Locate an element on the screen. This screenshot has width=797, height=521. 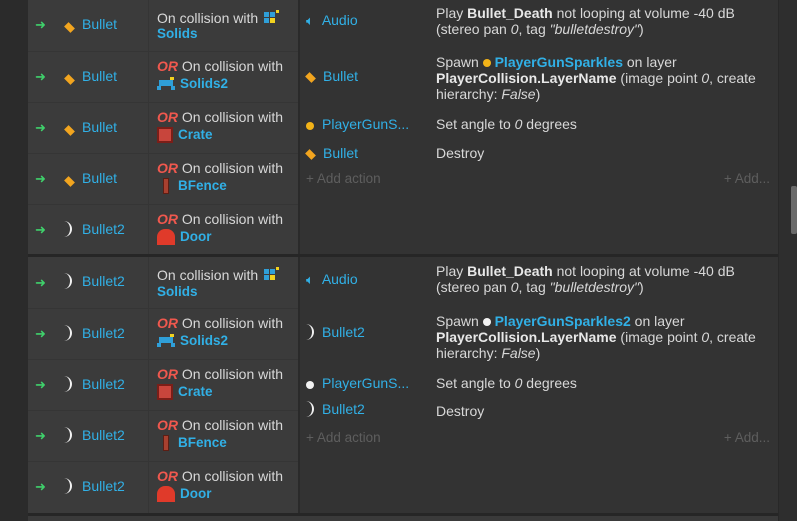
condition-target: Solids2 is located at coordinates (204, 83).